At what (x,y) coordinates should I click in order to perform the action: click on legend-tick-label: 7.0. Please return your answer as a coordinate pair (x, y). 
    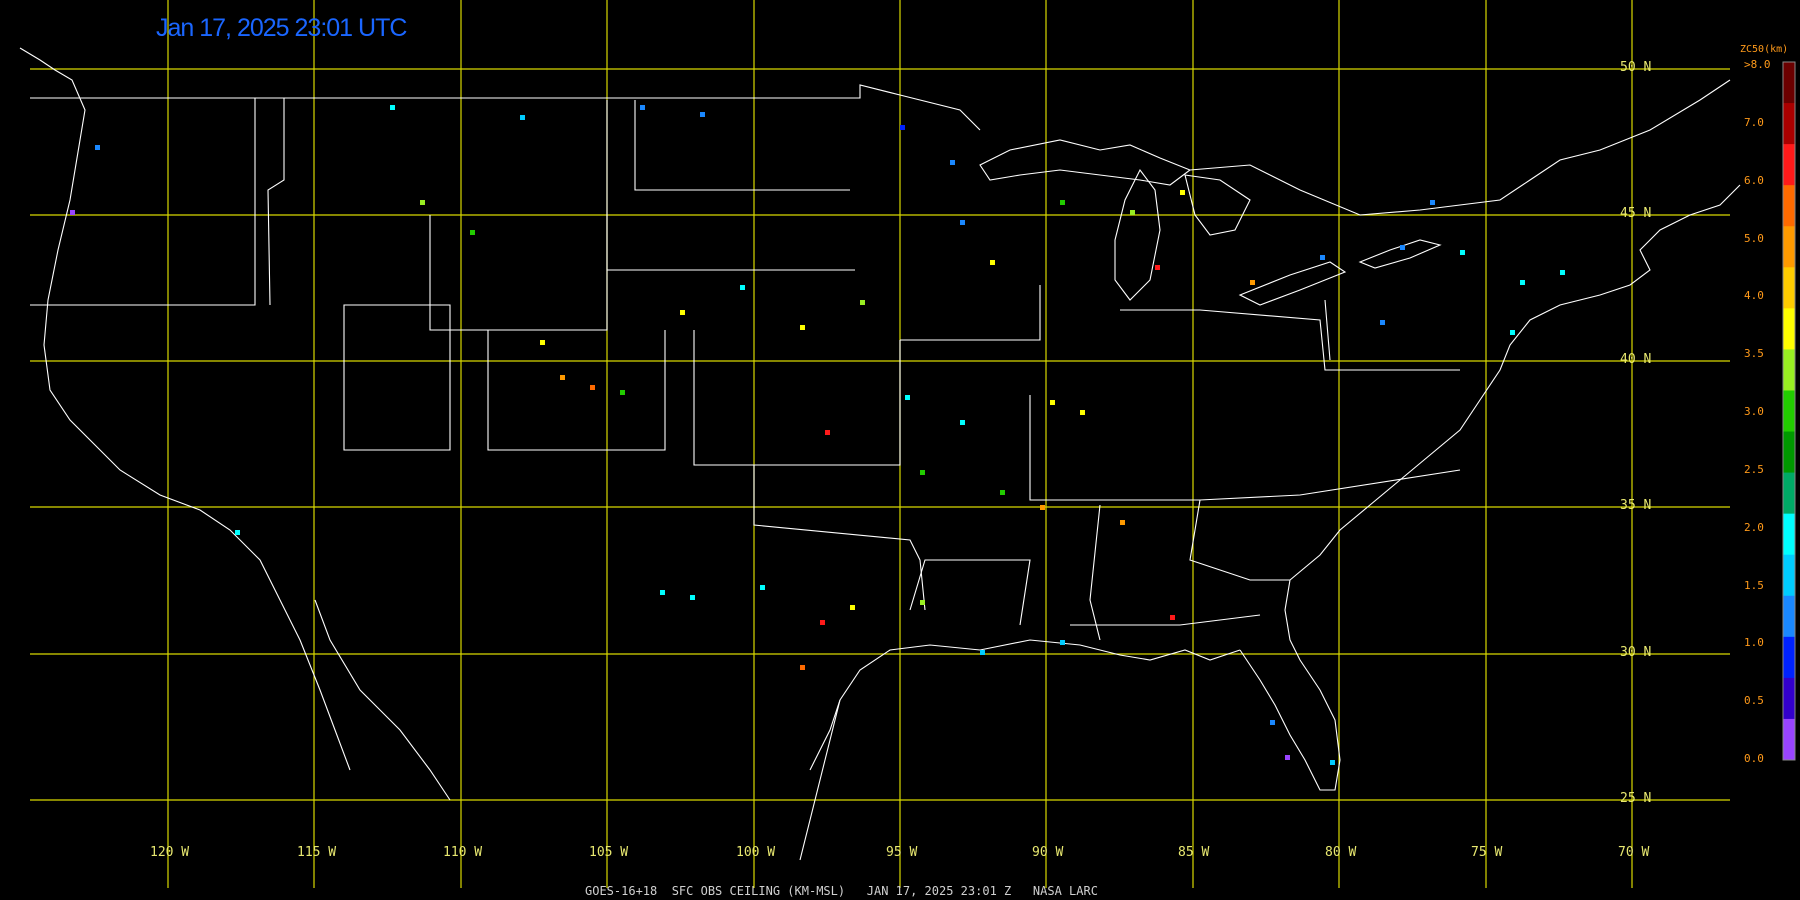
    Looking at the image, I should click on (1754, 122).